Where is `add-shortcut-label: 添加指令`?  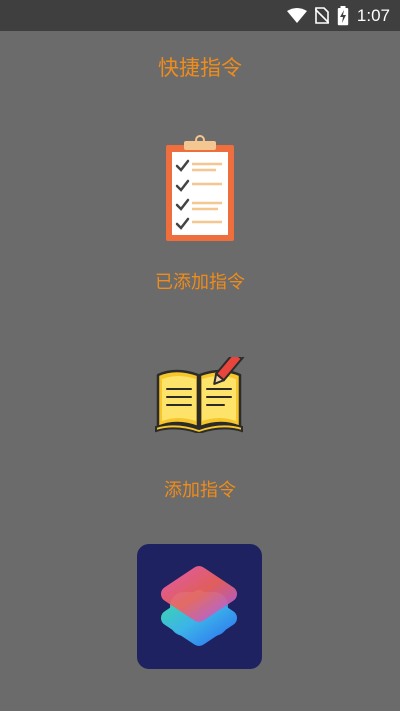
add-shortcut-label: 添加指令 is located at coordinates (200, 490).